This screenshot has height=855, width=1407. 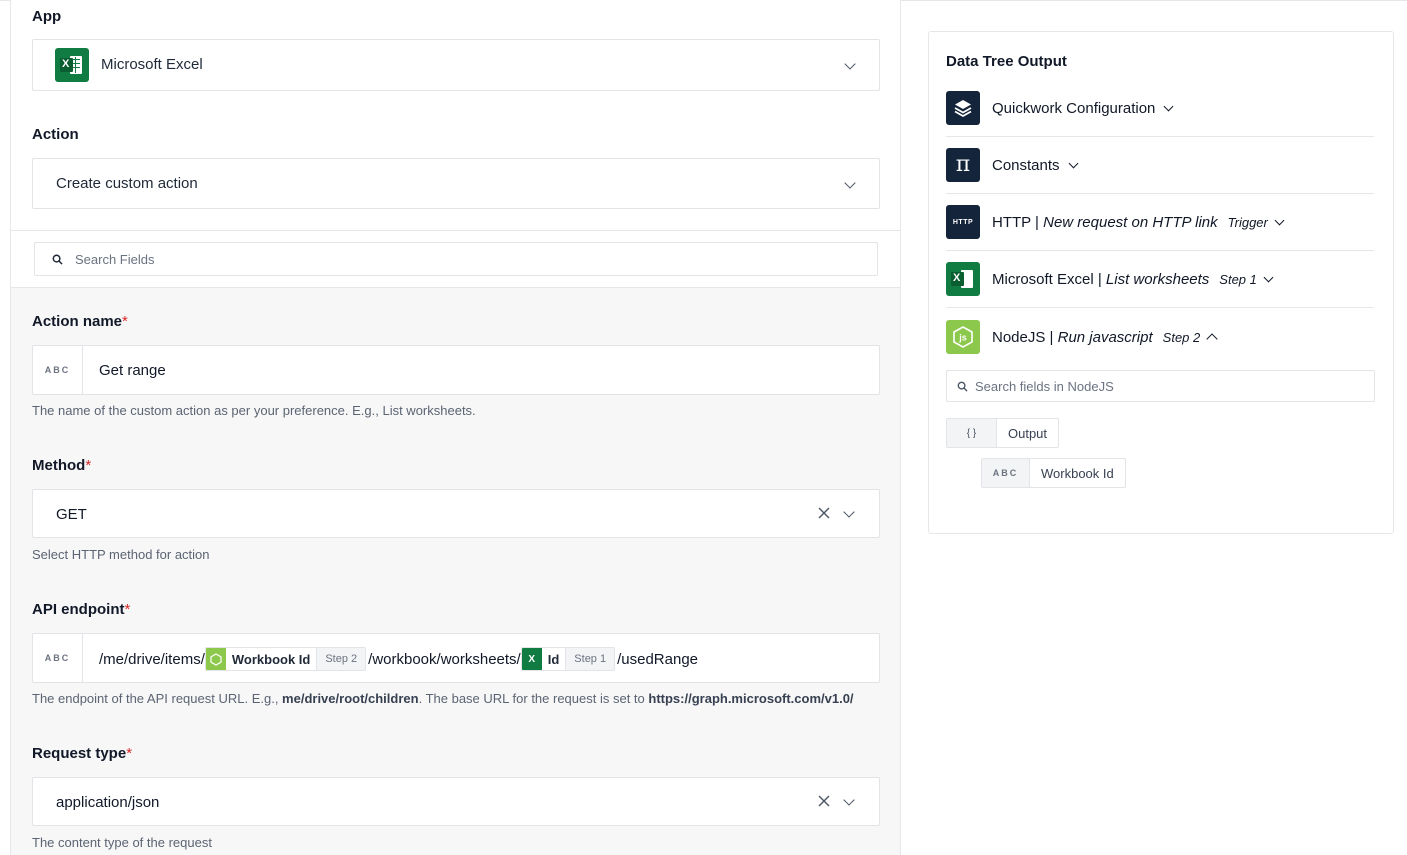 What do you see at coordinates (963, 222) in the screenshot?
I see `http-icon: HTTP` at bounding box center [963, 222].